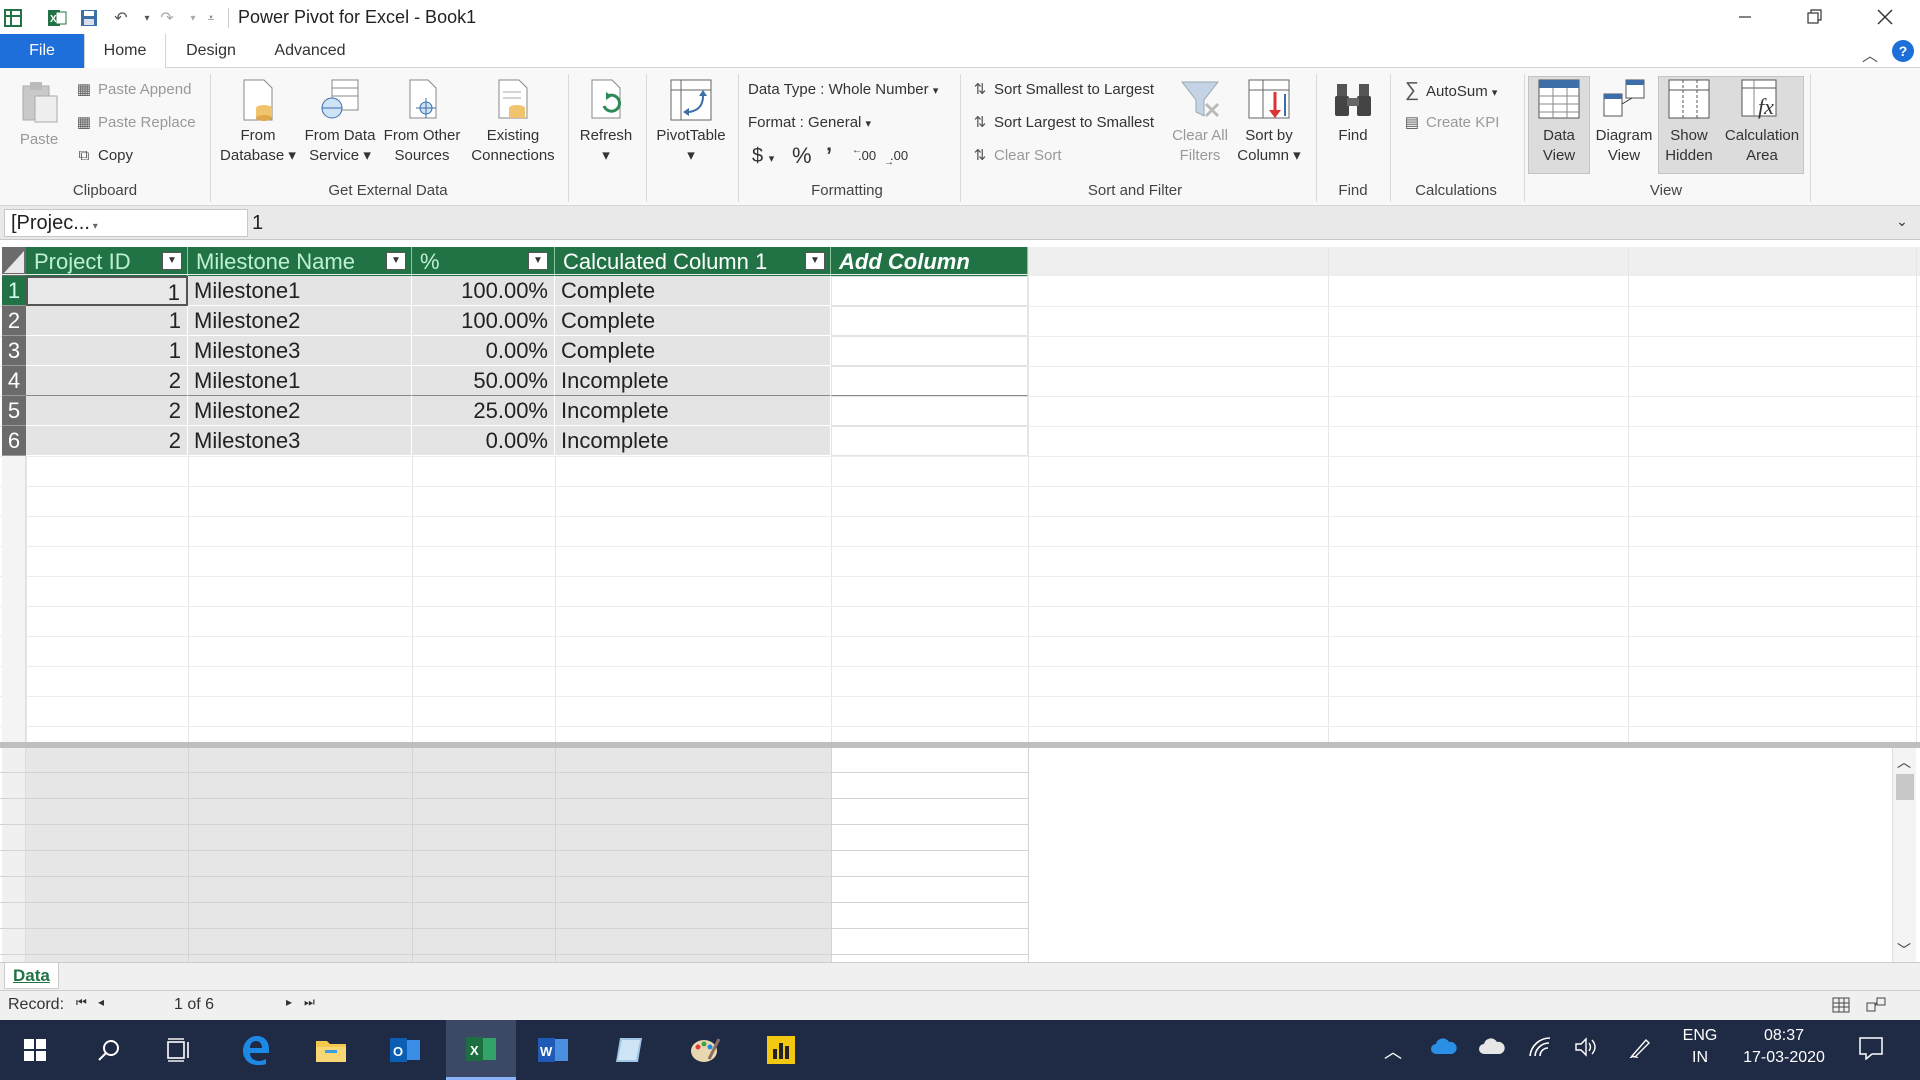 The height and width of the screenshot is (1080, 1920). Describe the element at coordinates (1062, 90) in the screenshot. I see `sort-ascending-button: ⇅ Sort Smallest to Largest` at that location.